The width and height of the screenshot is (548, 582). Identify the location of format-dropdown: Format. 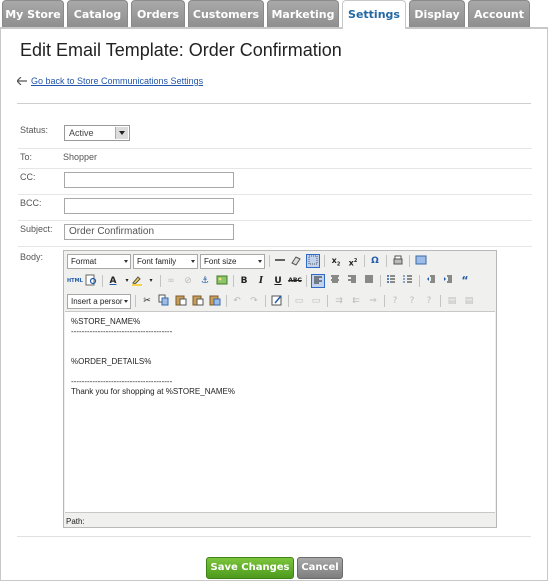
(99, 261).